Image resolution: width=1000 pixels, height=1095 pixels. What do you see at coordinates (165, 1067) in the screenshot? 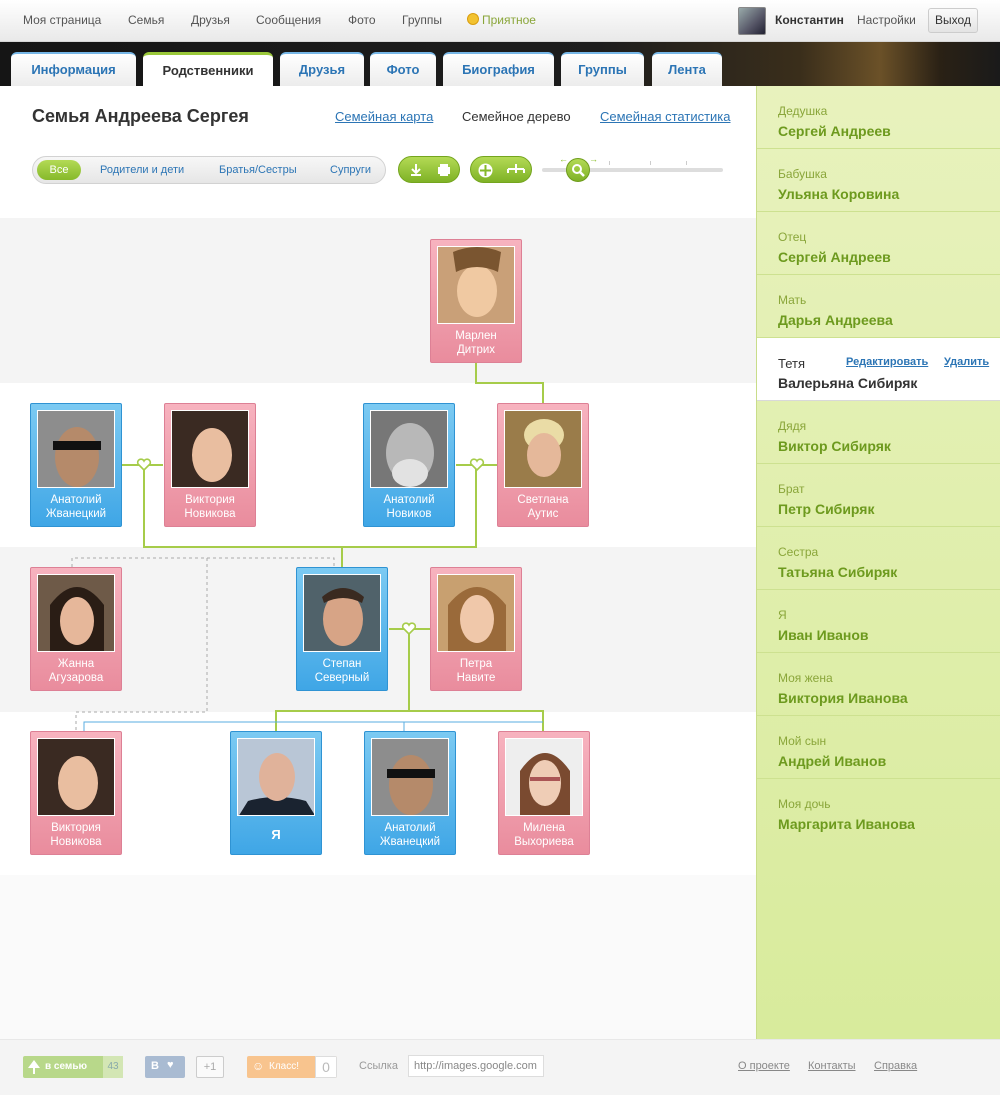
I see `vk-share-button: В ♥` at bounding box center [165, 1067].